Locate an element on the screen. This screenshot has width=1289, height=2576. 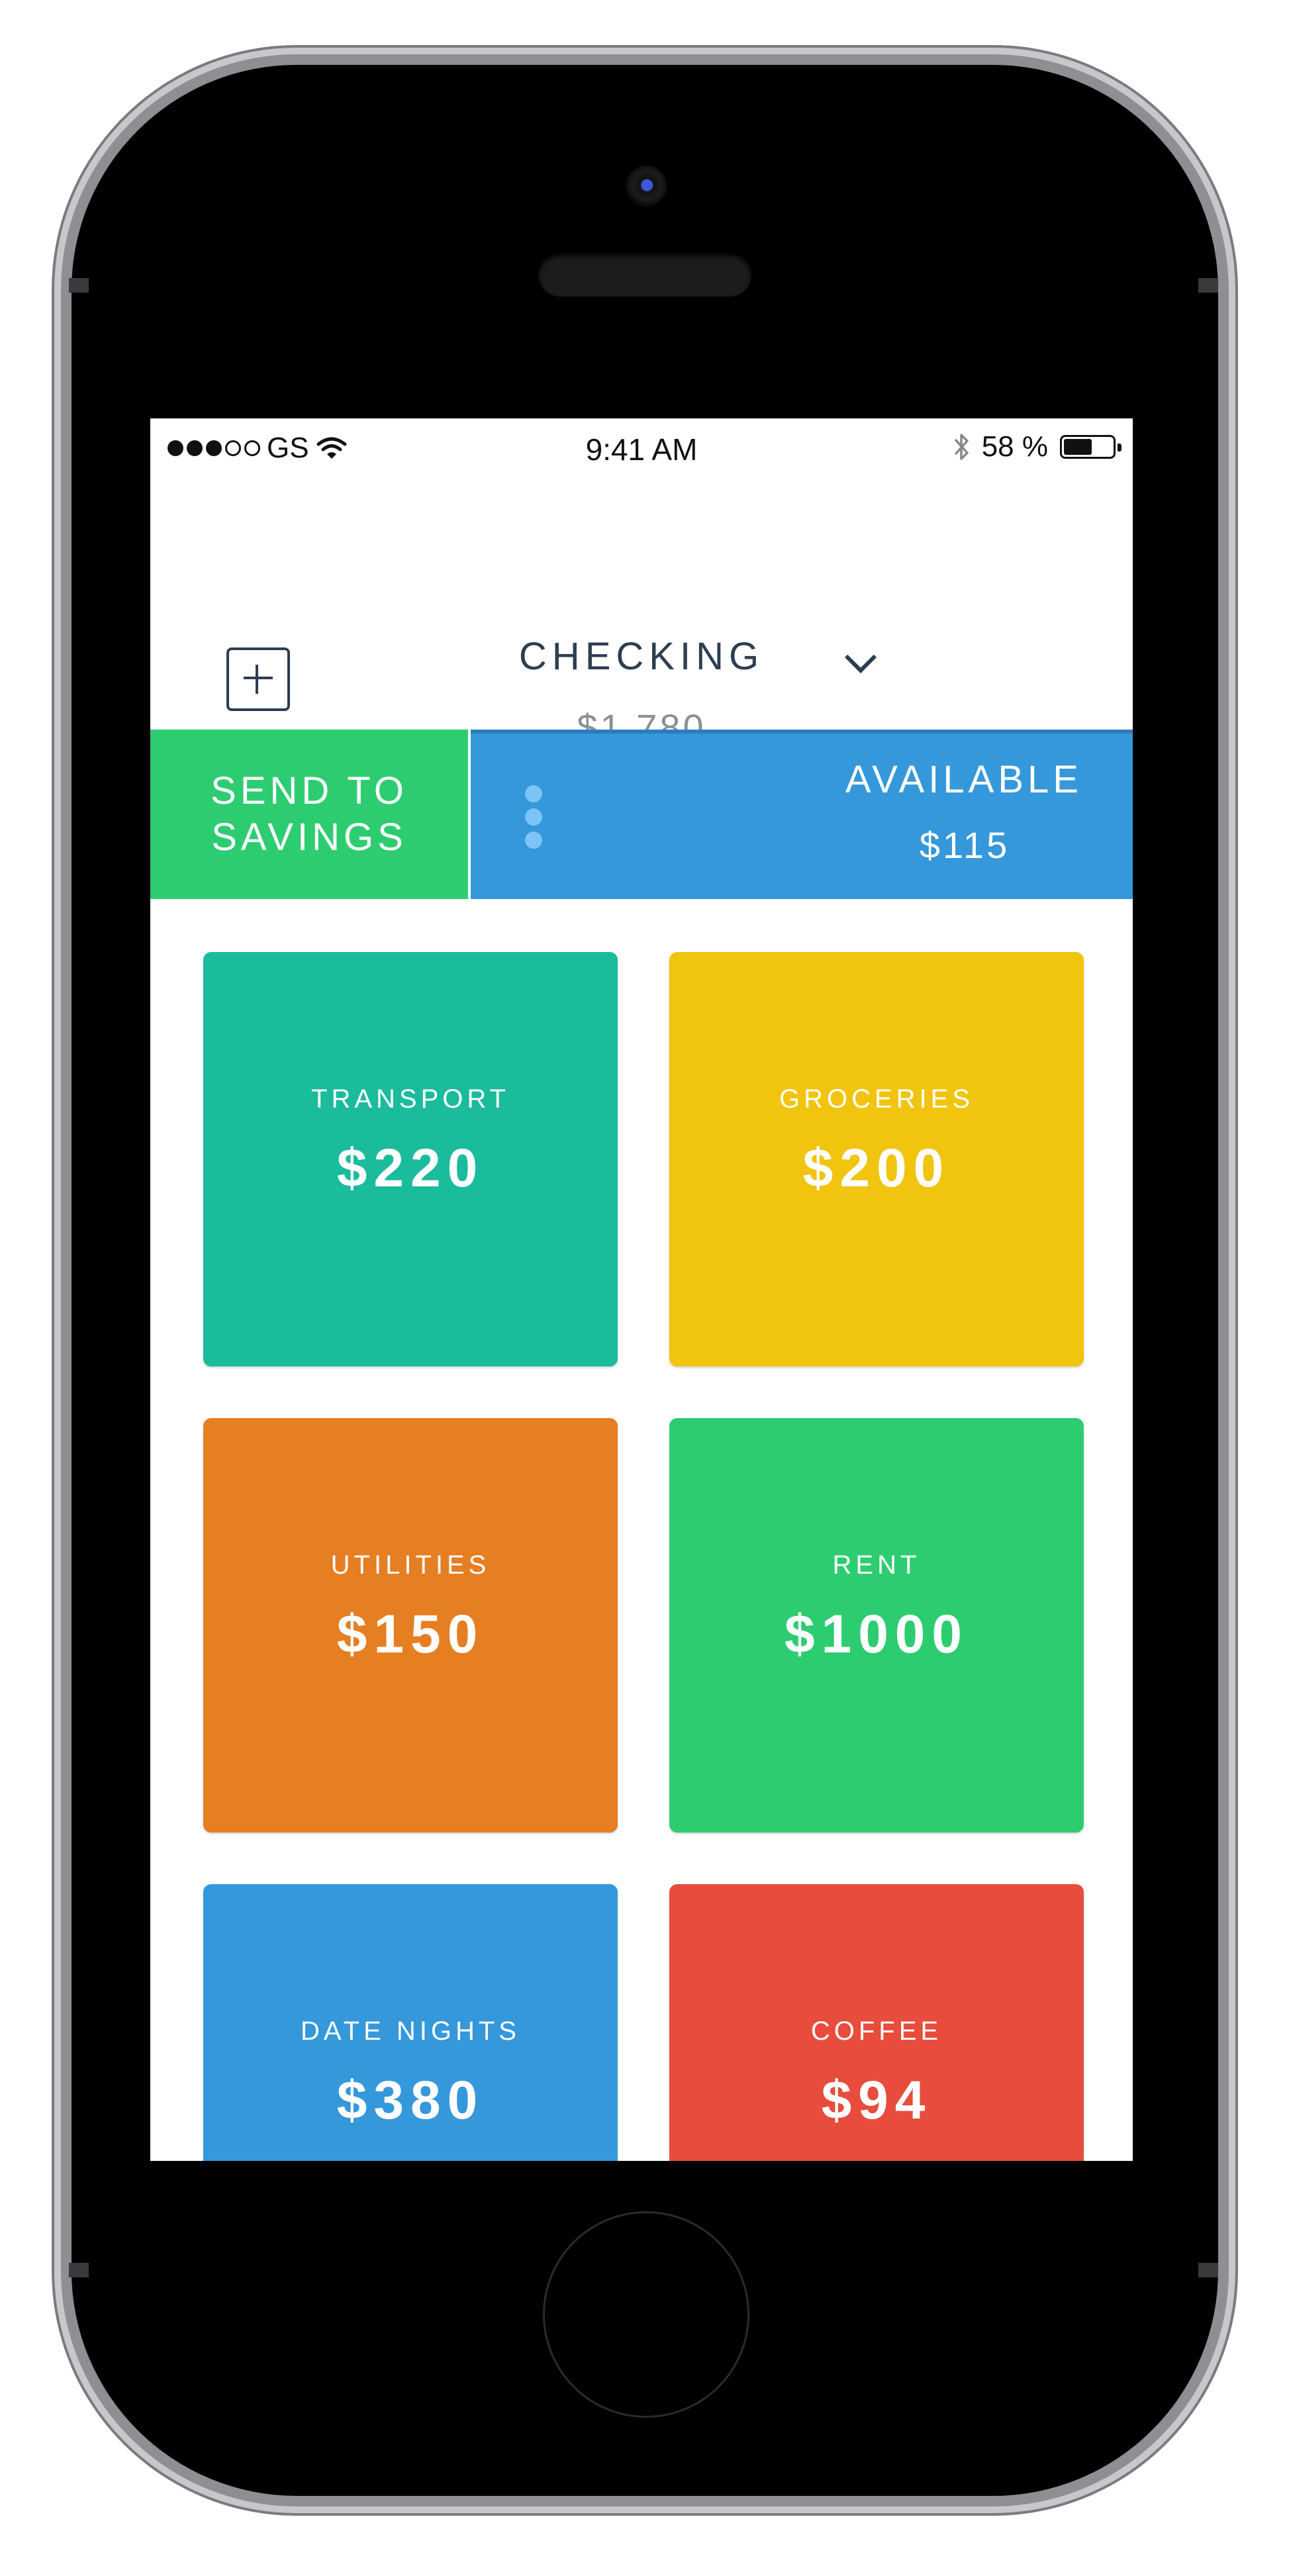
battery-percentage: 58 % is located at coordinates (1014, 446).